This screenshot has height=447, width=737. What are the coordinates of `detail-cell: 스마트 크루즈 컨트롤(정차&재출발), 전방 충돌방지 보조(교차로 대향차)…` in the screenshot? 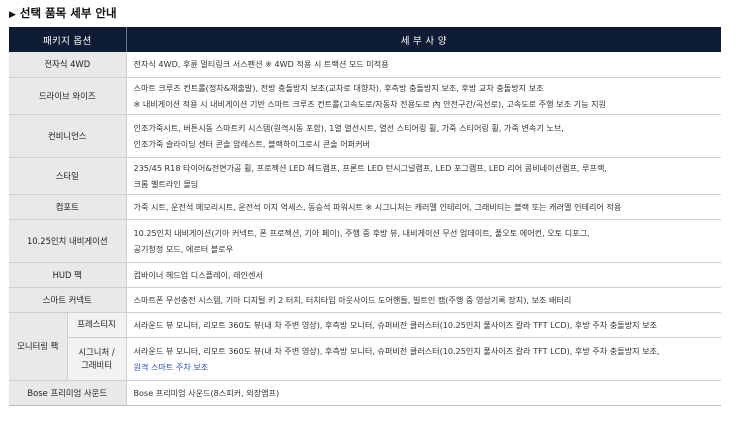 It's located at (423, 96).